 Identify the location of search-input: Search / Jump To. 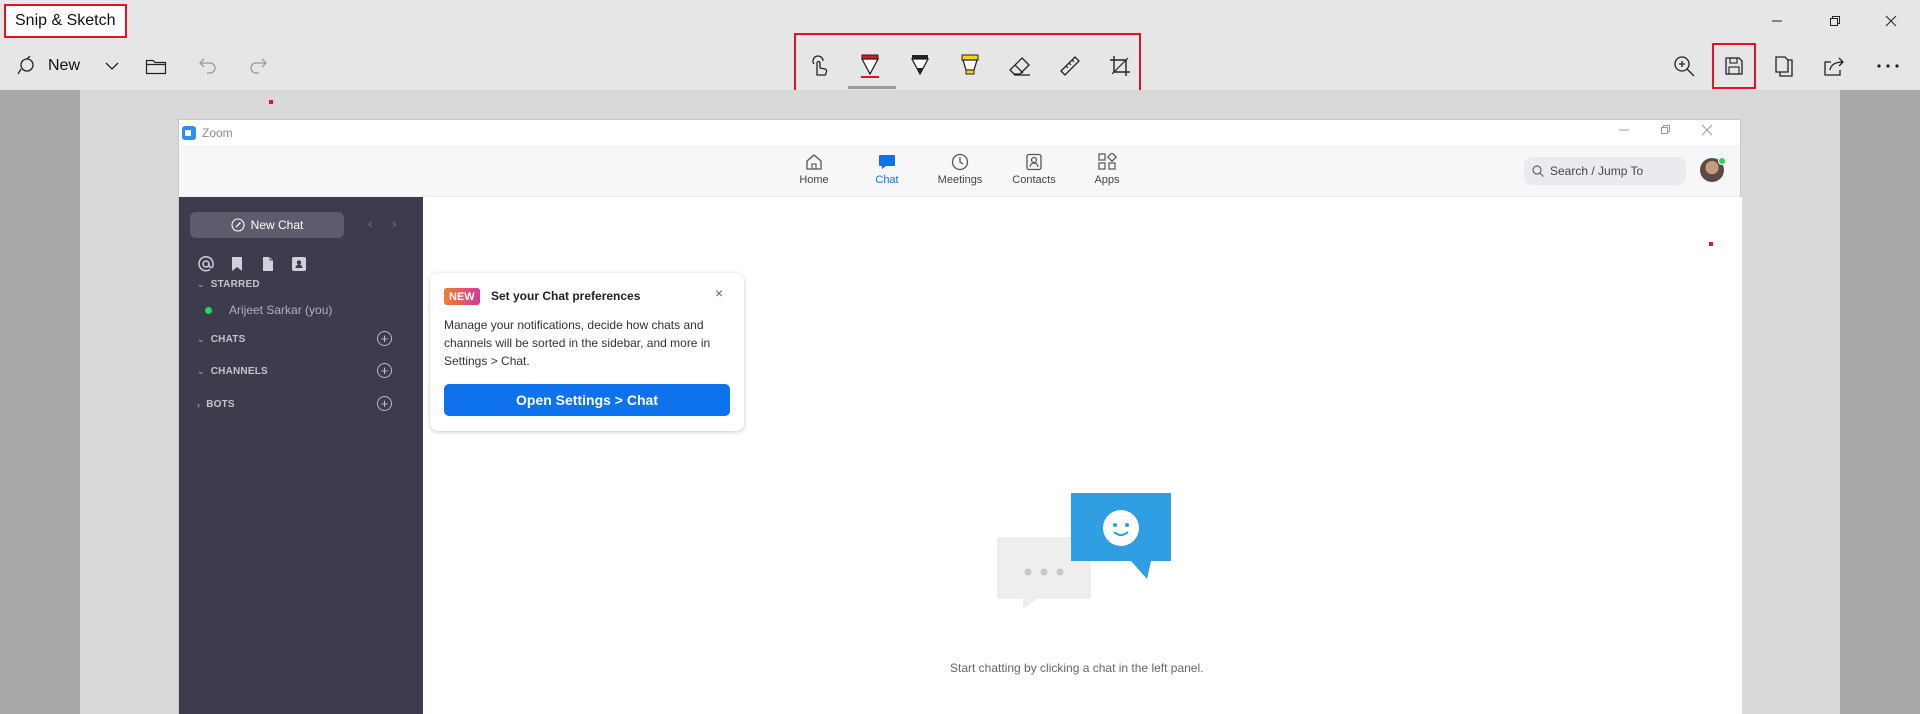
(1605, 171).